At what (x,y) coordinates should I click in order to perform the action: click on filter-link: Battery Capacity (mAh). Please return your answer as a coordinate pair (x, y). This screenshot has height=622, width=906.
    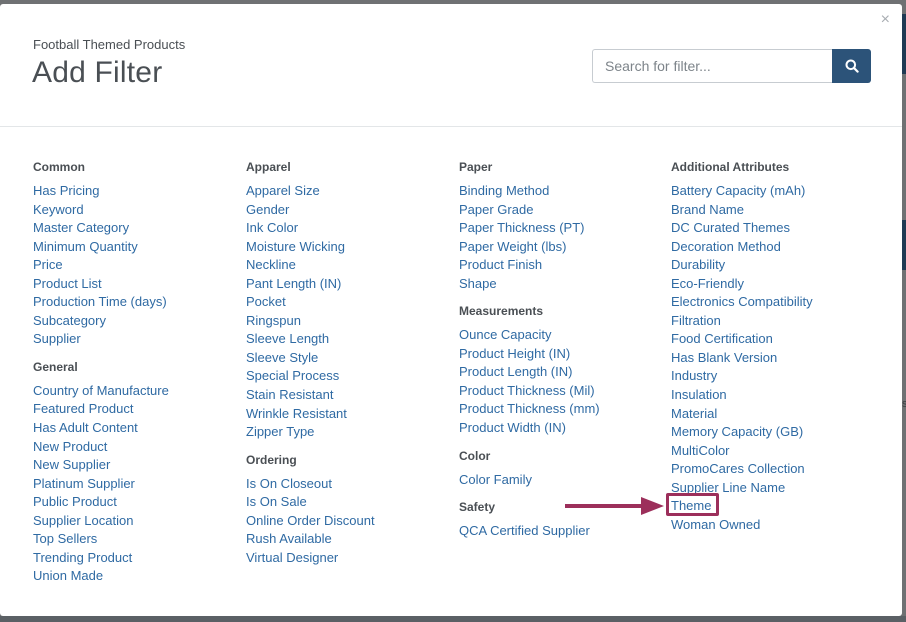
    Looking at the image, I should click on (776, 191).